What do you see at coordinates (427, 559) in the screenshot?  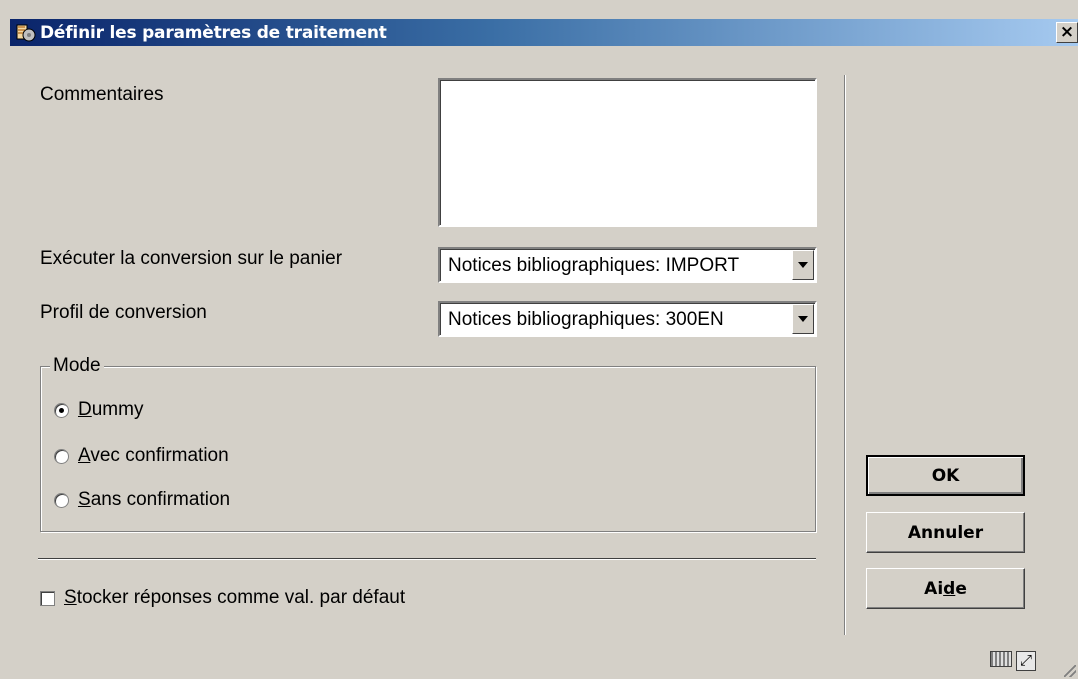 I see `horizontal-separator` at bounding box center [427, 559].